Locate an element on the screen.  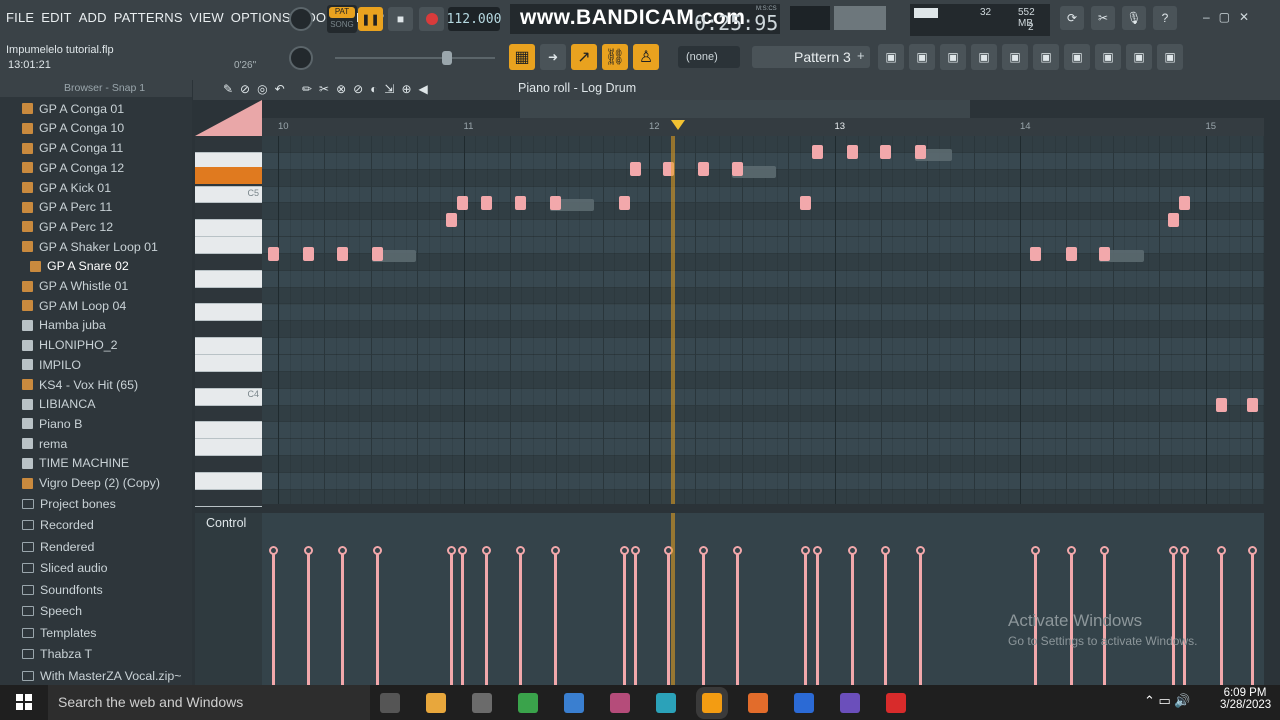
browser-item: Vigro Deep (2) (Copy) is located at coordinates (95, 483).